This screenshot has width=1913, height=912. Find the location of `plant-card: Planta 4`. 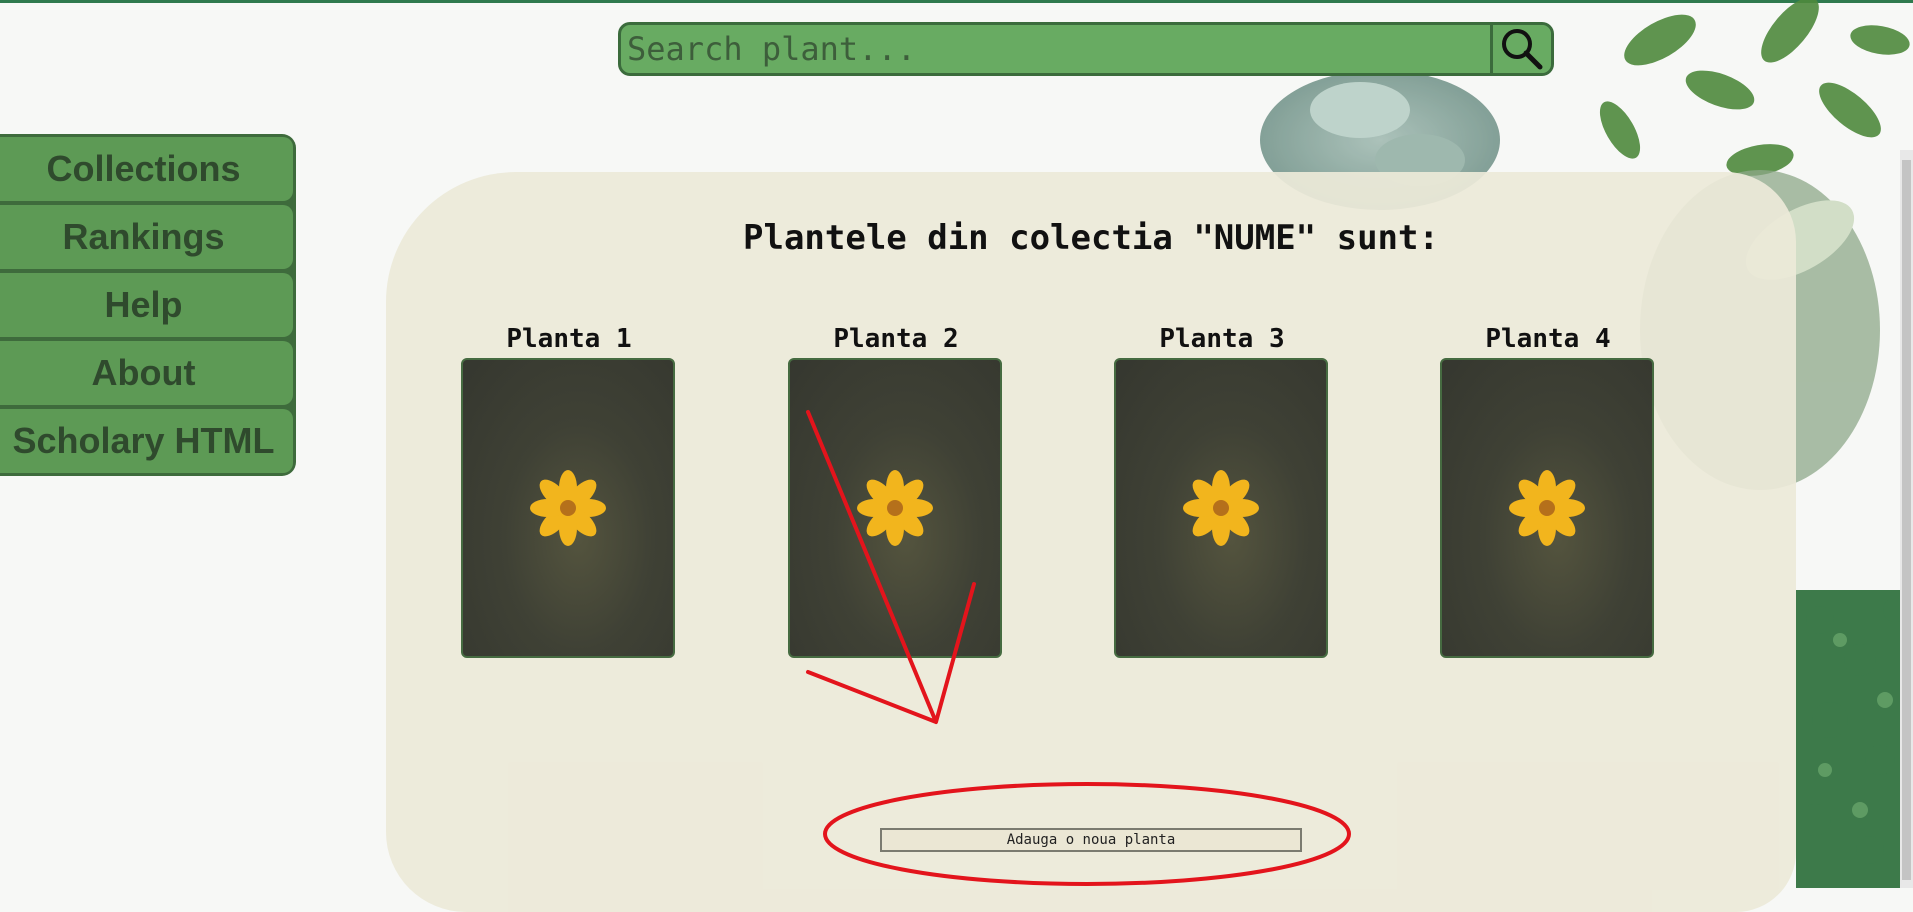

plant-card: Planta 4 is located at coordinates (1548, 490).